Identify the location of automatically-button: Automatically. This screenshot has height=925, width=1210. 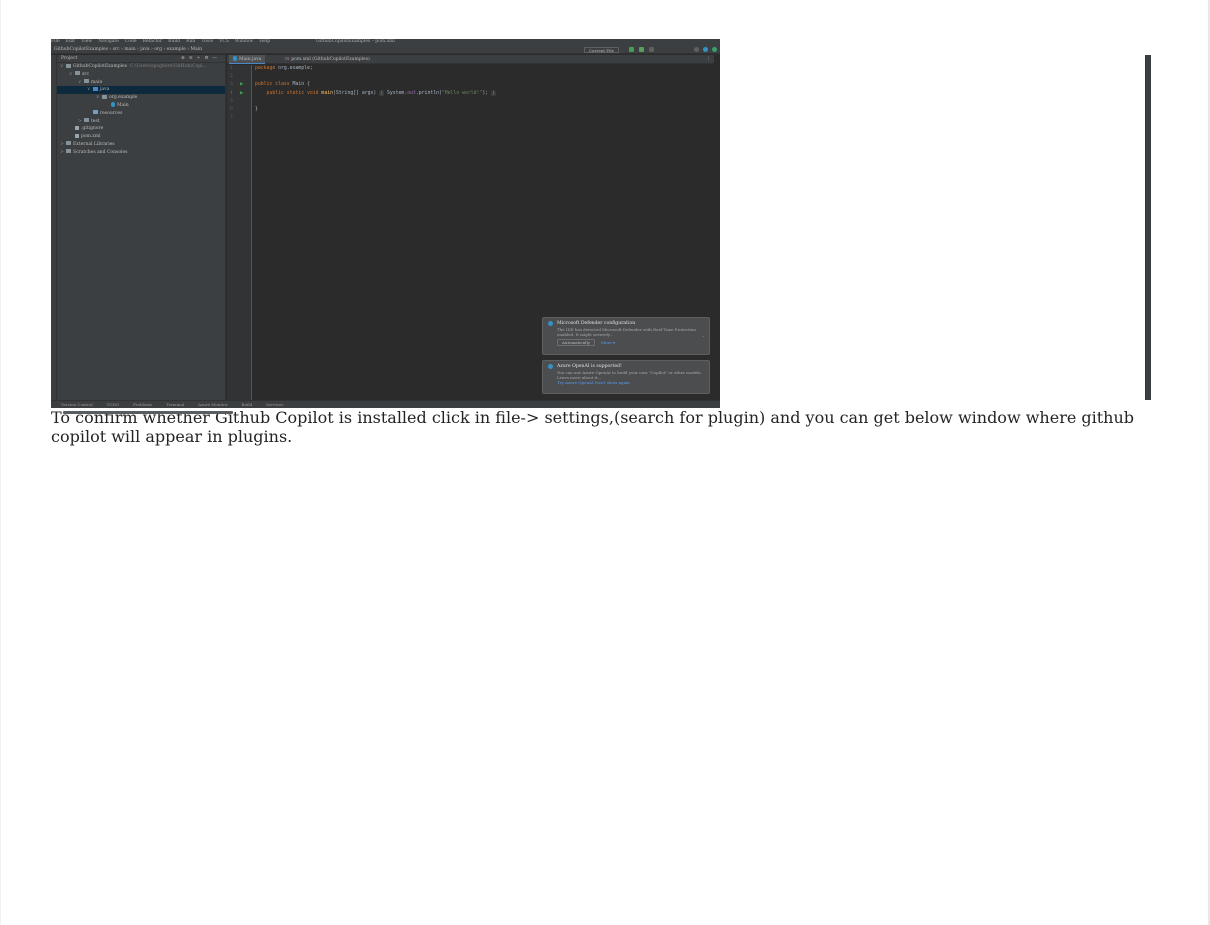
(576, 342).